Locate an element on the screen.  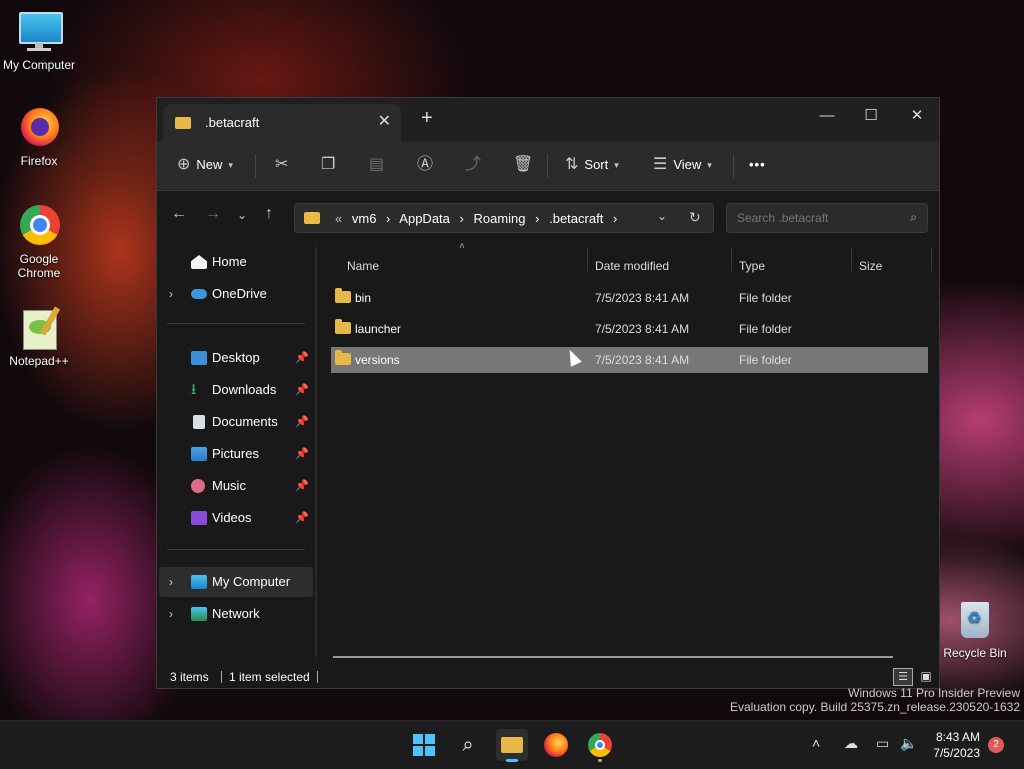
breadcrumb-overflow: « is located at coordinates (338, 218).